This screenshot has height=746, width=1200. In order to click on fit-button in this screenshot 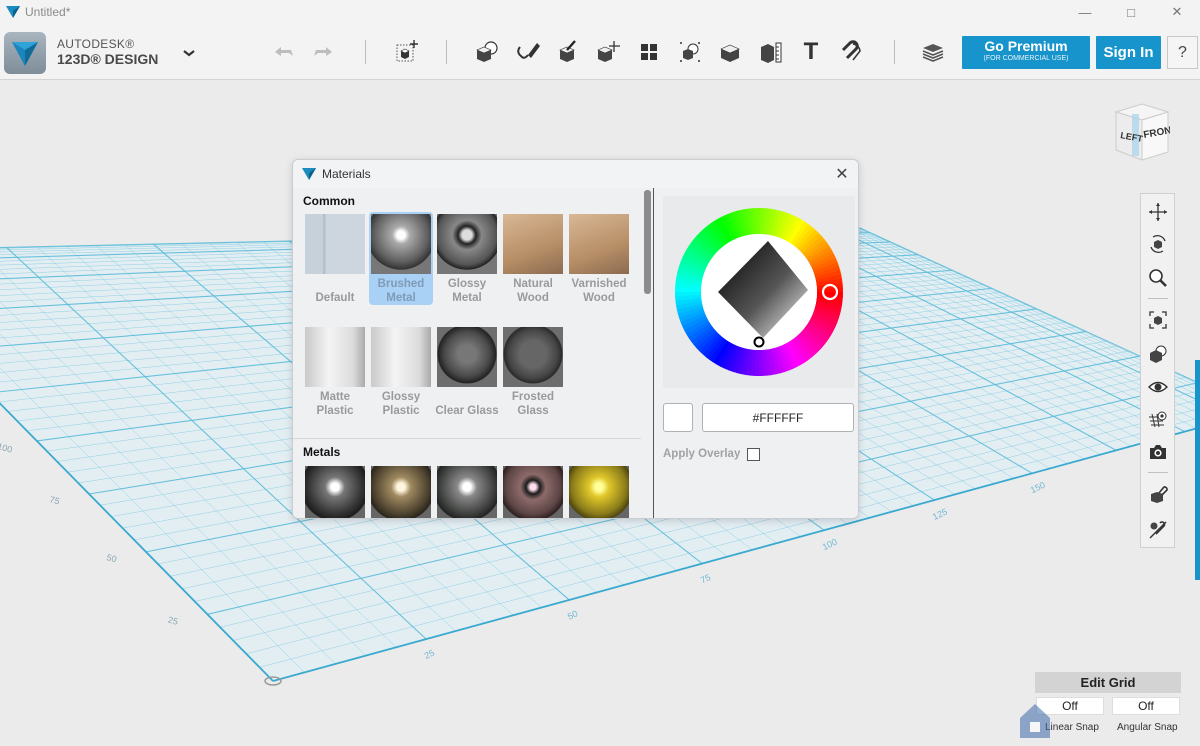, I will do `click(1158, 320)`.